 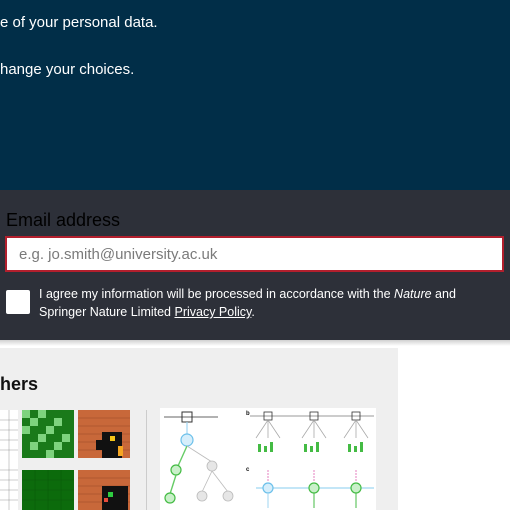 I want to click on thumbnail-divider, so click(x=146, y=460).